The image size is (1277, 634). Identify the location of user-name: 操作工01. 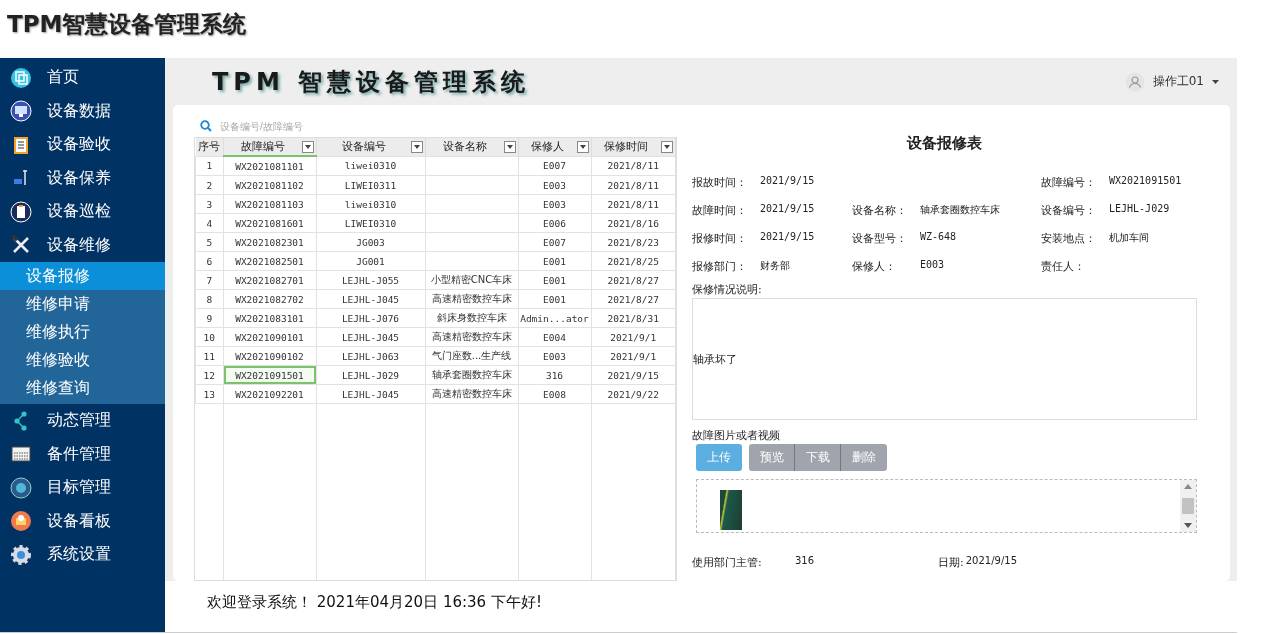
(1178, 81).